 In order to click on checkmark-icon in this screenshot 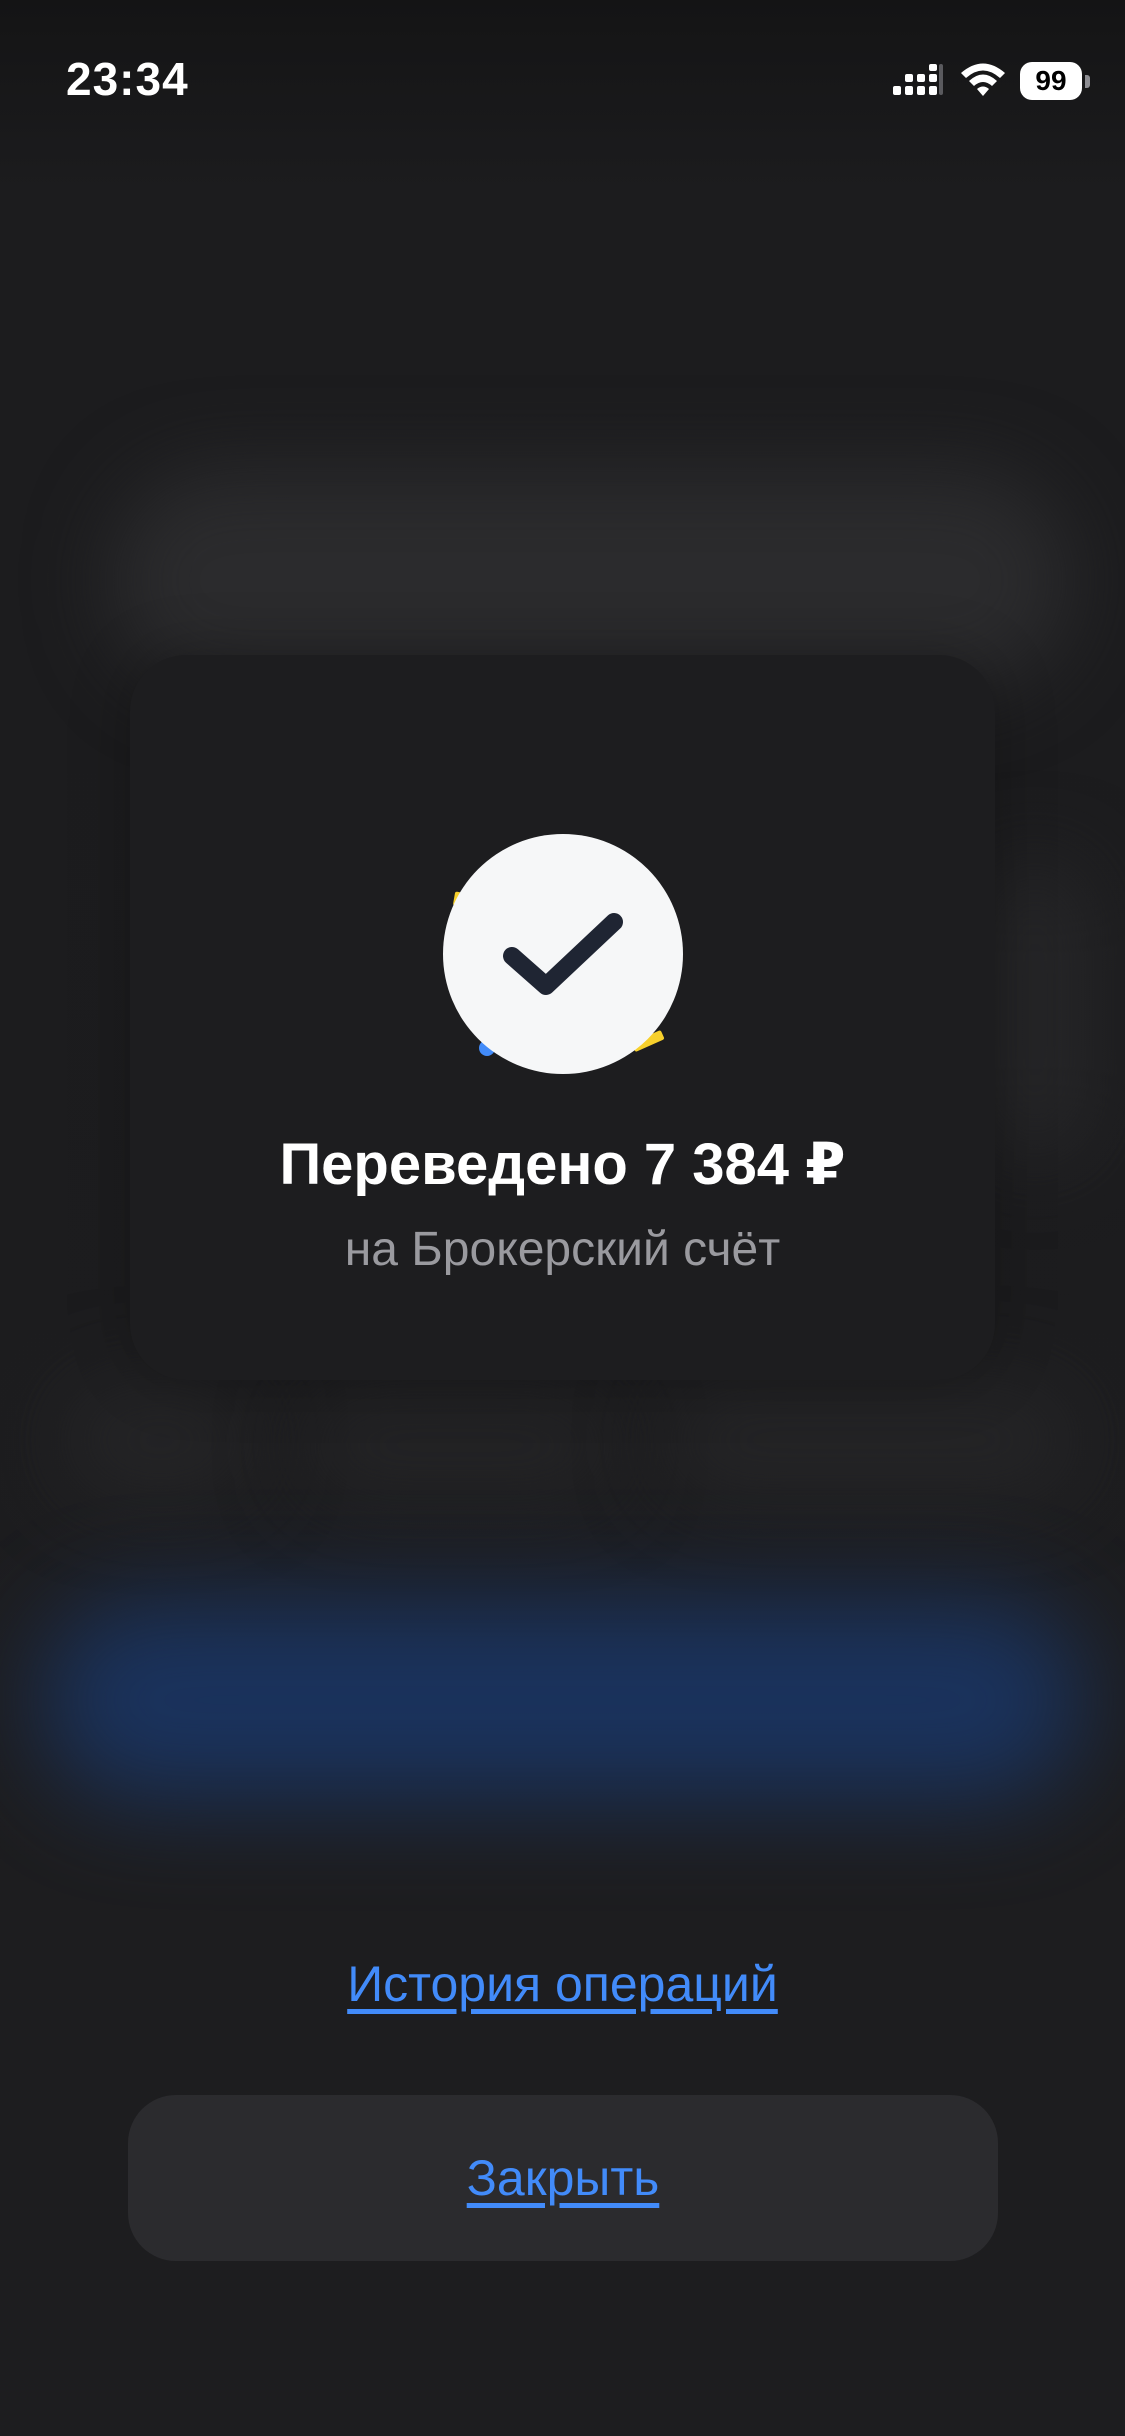, I will do `click(563, 954)`.